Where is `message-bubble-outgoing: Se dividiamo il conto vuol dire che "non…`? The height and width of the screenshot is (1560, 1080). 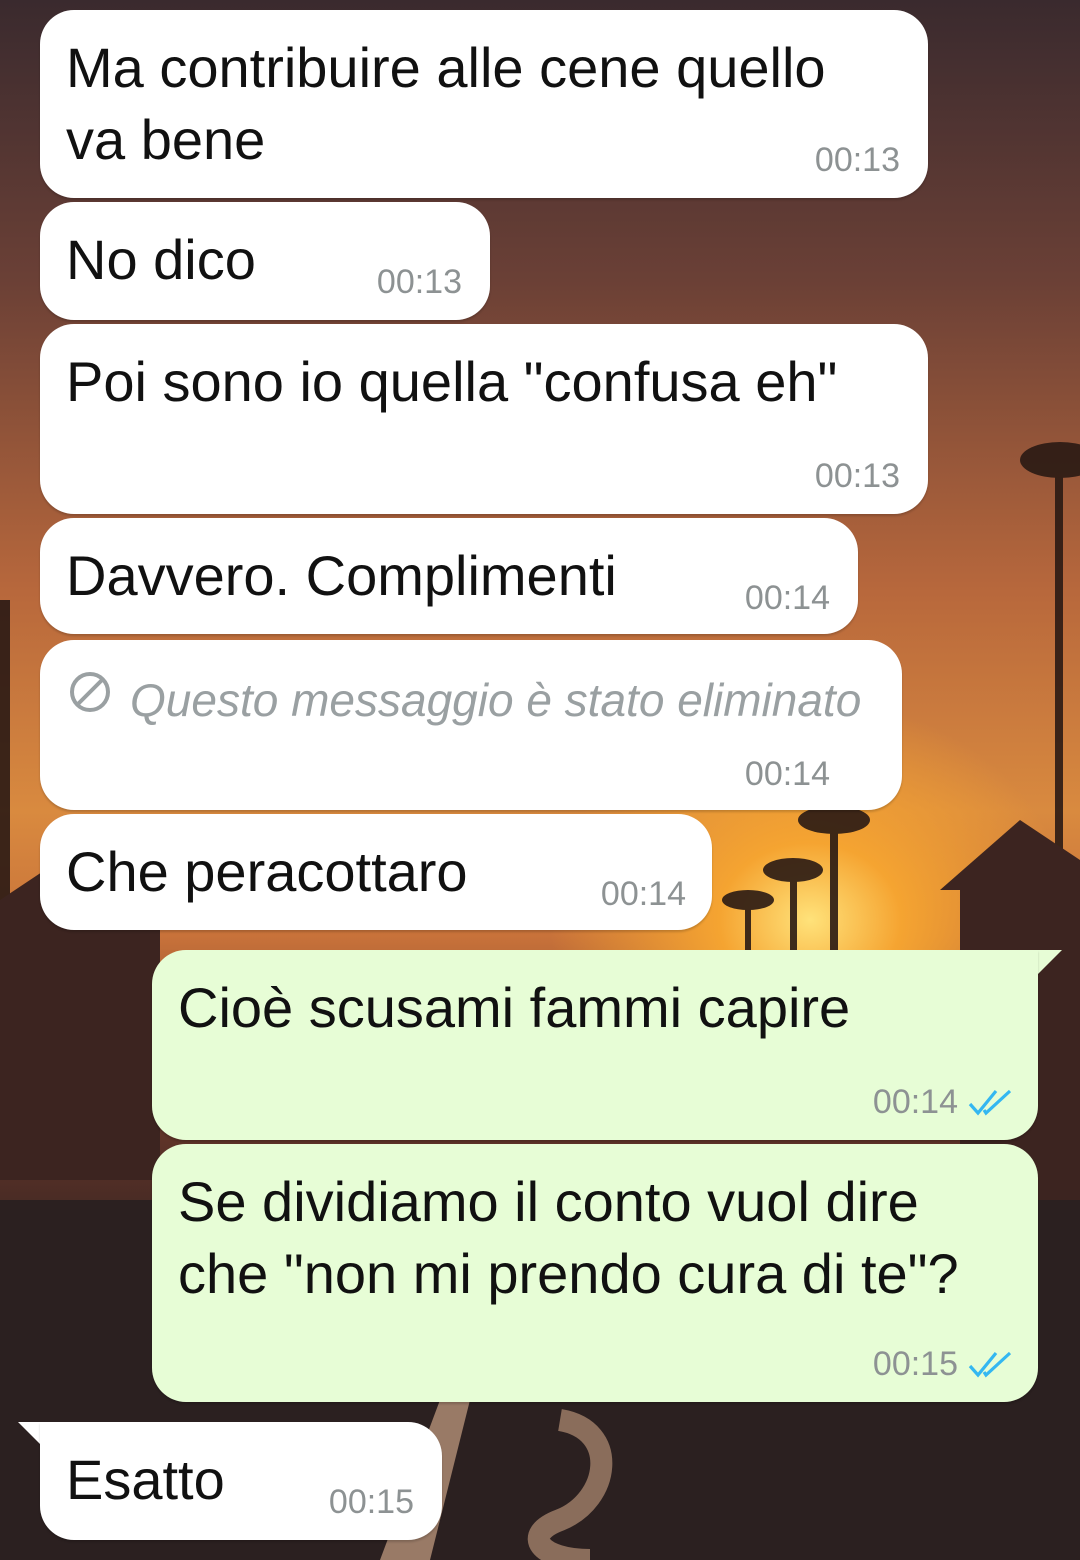
message-bubble-outgoing: Se dividiamo il conto vuol dire che "non… is located at coordinates (595, 1273).